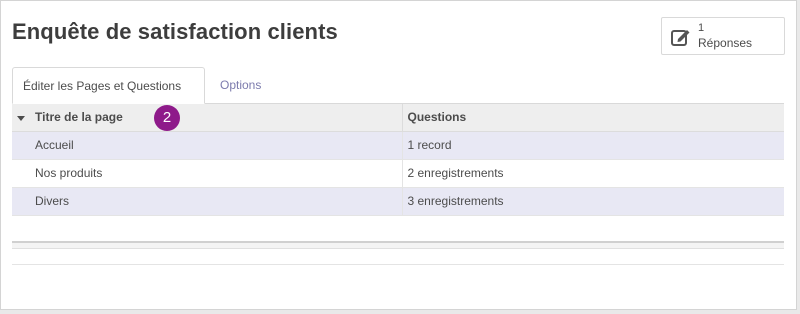  I want to click on responses-label: Réponses, so click(725, 43).